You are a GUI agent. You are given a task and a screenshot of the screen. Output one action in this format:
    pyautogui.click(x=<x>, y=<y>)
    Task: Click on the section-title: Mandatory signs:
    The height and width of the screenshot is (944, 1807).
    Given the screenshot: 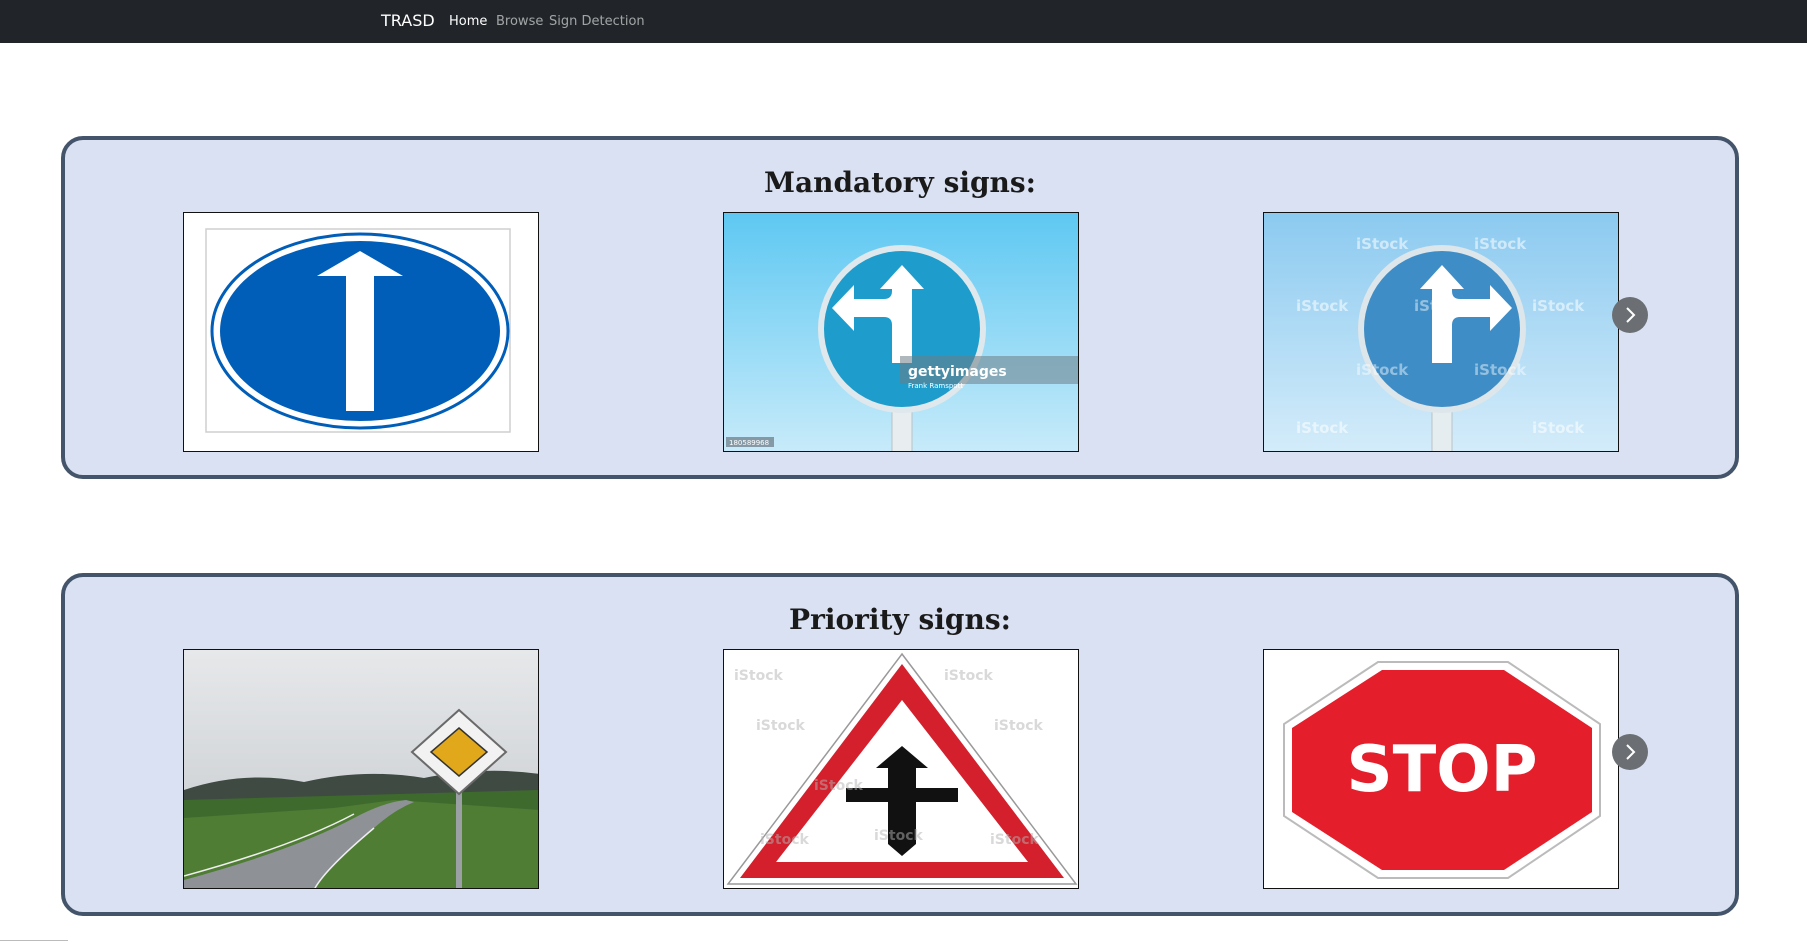 What is the action you would take?
    pyautogui.click(x=900, y=182)
    